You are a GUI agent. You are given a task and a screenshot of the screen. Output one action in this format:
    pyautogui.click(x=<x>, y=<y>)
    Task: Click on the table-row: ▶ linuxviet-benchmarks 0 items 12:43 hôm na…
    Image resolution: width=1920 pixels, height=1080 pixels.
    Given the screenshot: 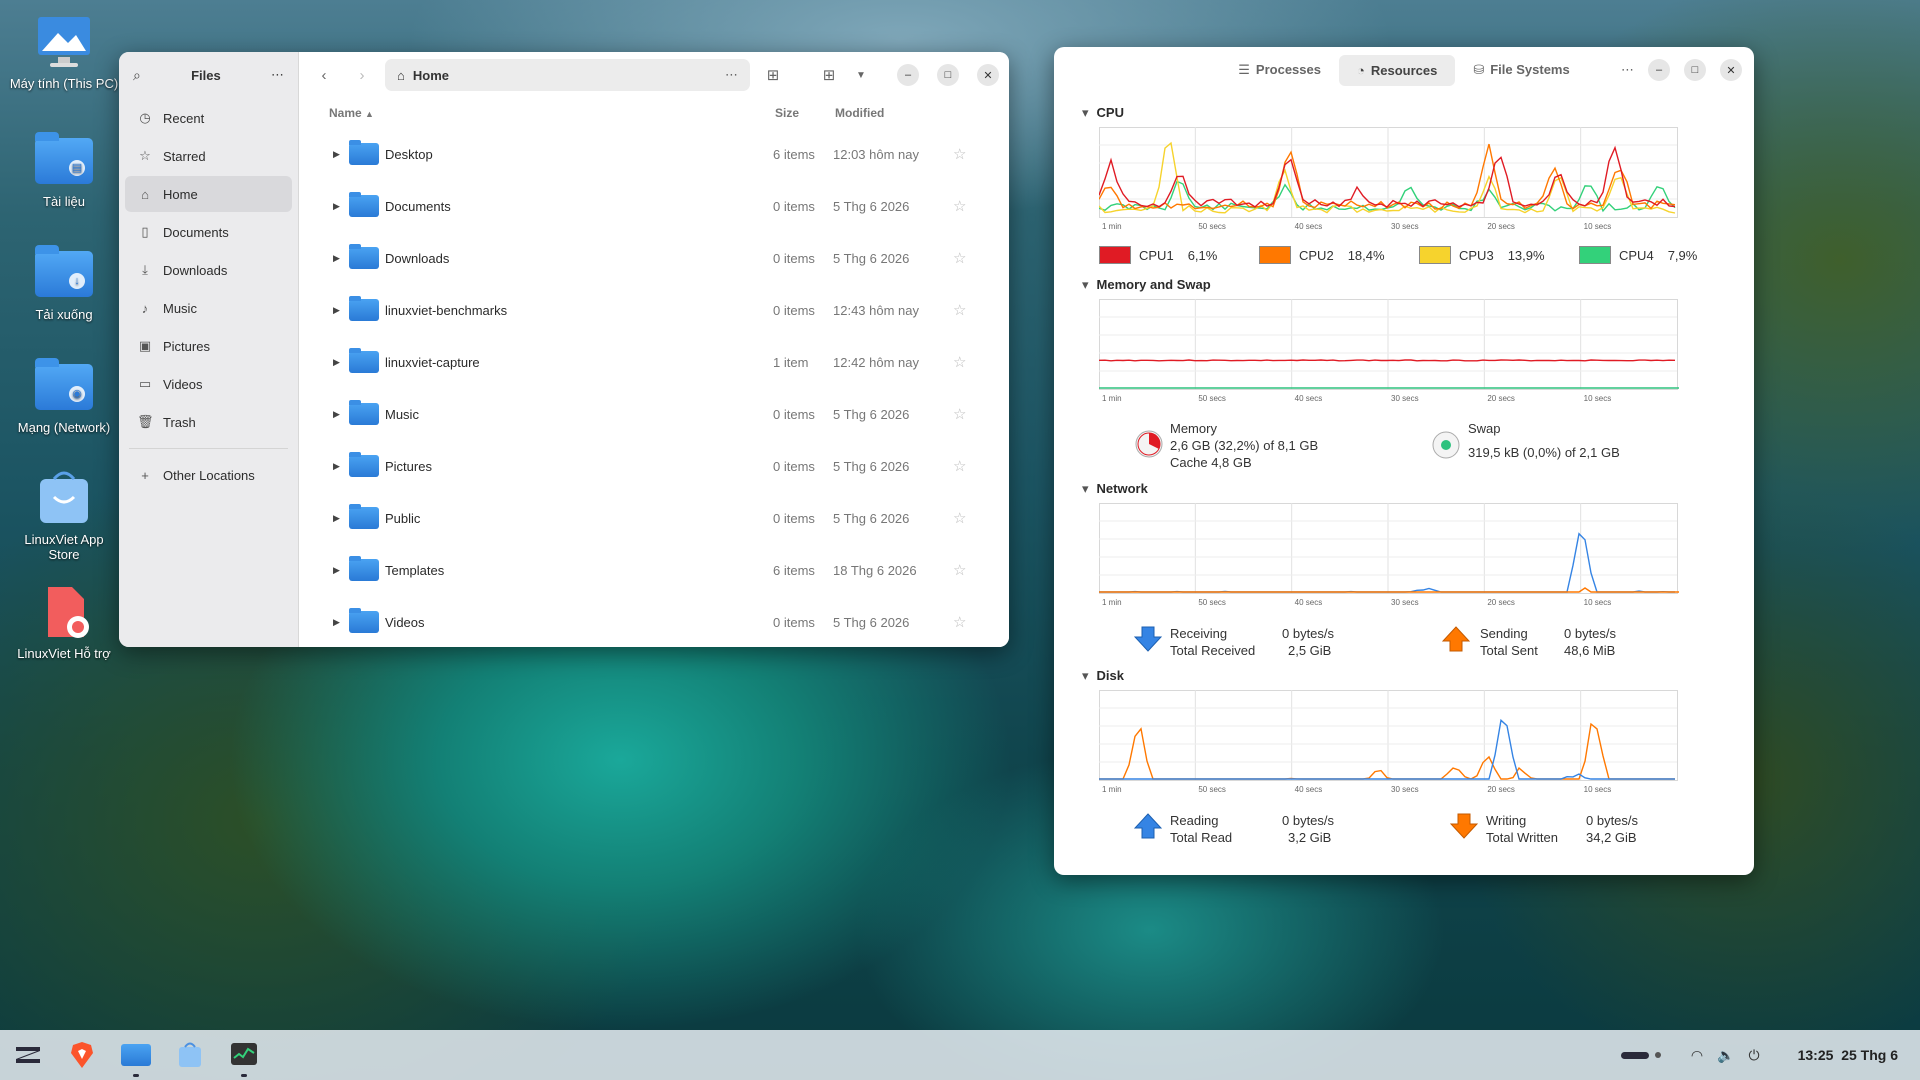 What is the action you would take?
    pyautogui.click(x=654, y=310)
    